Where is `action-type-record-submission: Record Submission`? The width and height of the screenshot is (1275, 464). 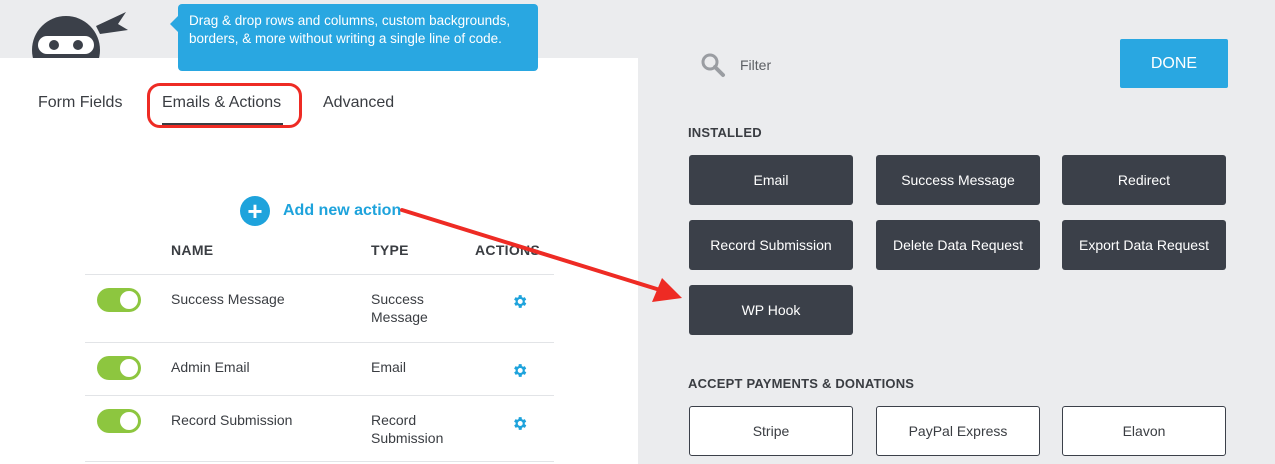 action-type-record-submission: Record Submission is located at coordinates (771, 245).